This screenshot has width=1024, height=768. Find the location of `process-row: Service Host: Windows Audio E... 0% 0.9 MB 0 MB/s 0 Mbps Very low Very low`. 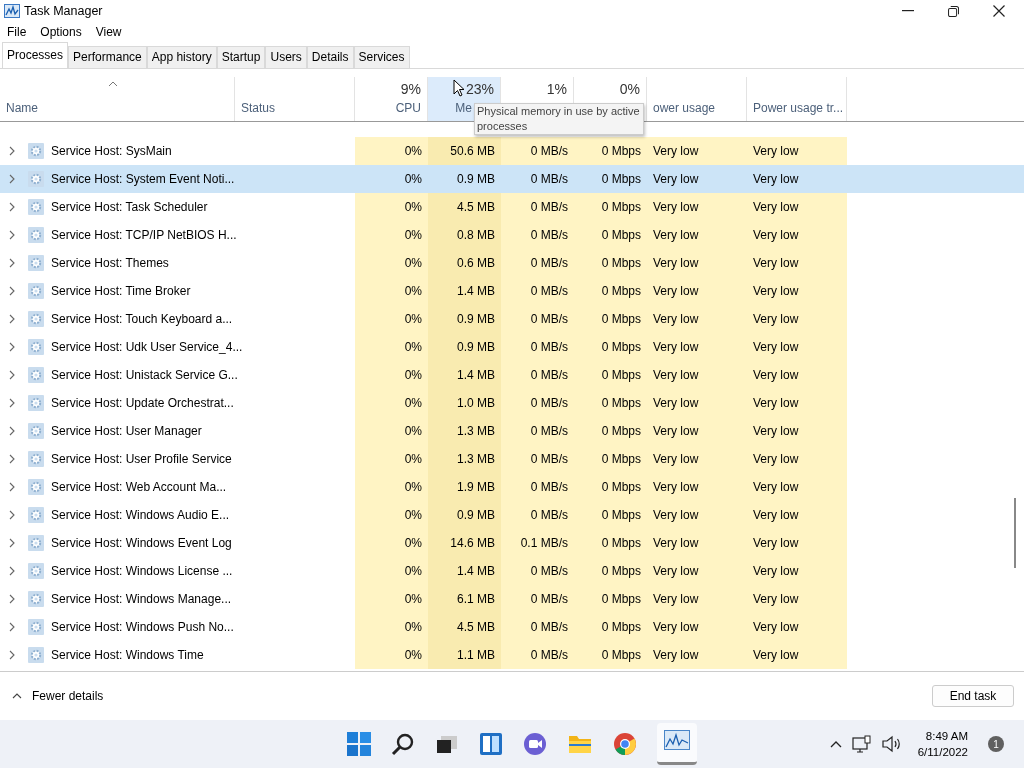

process-row: Service Host: Windows Audio E... 0% 0.9 MB 0 MB/s 0 Mbps Very low Very low is located at coordinates (512, 515).